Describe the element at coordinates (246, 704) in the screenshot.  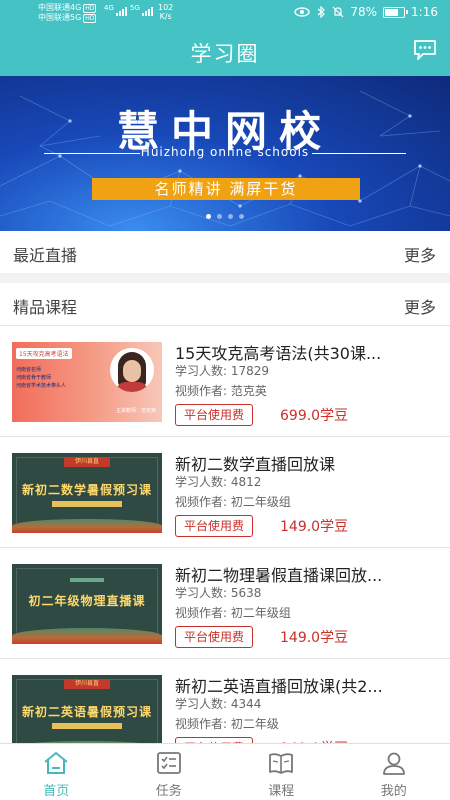
I see `students-count: 4344` at that location.